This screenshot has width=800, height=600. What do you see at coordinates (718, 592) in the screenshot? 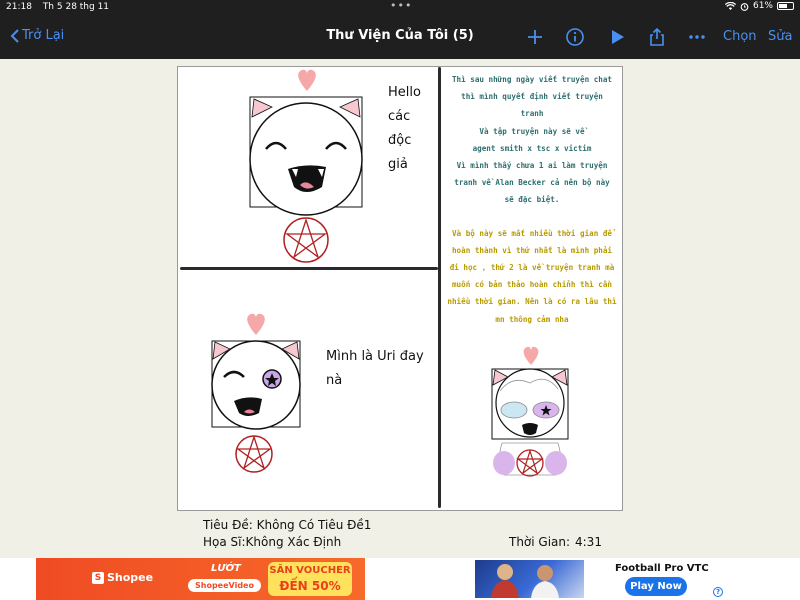
I see `ad-choices-icon: ?` at bounding box center [718, 592].